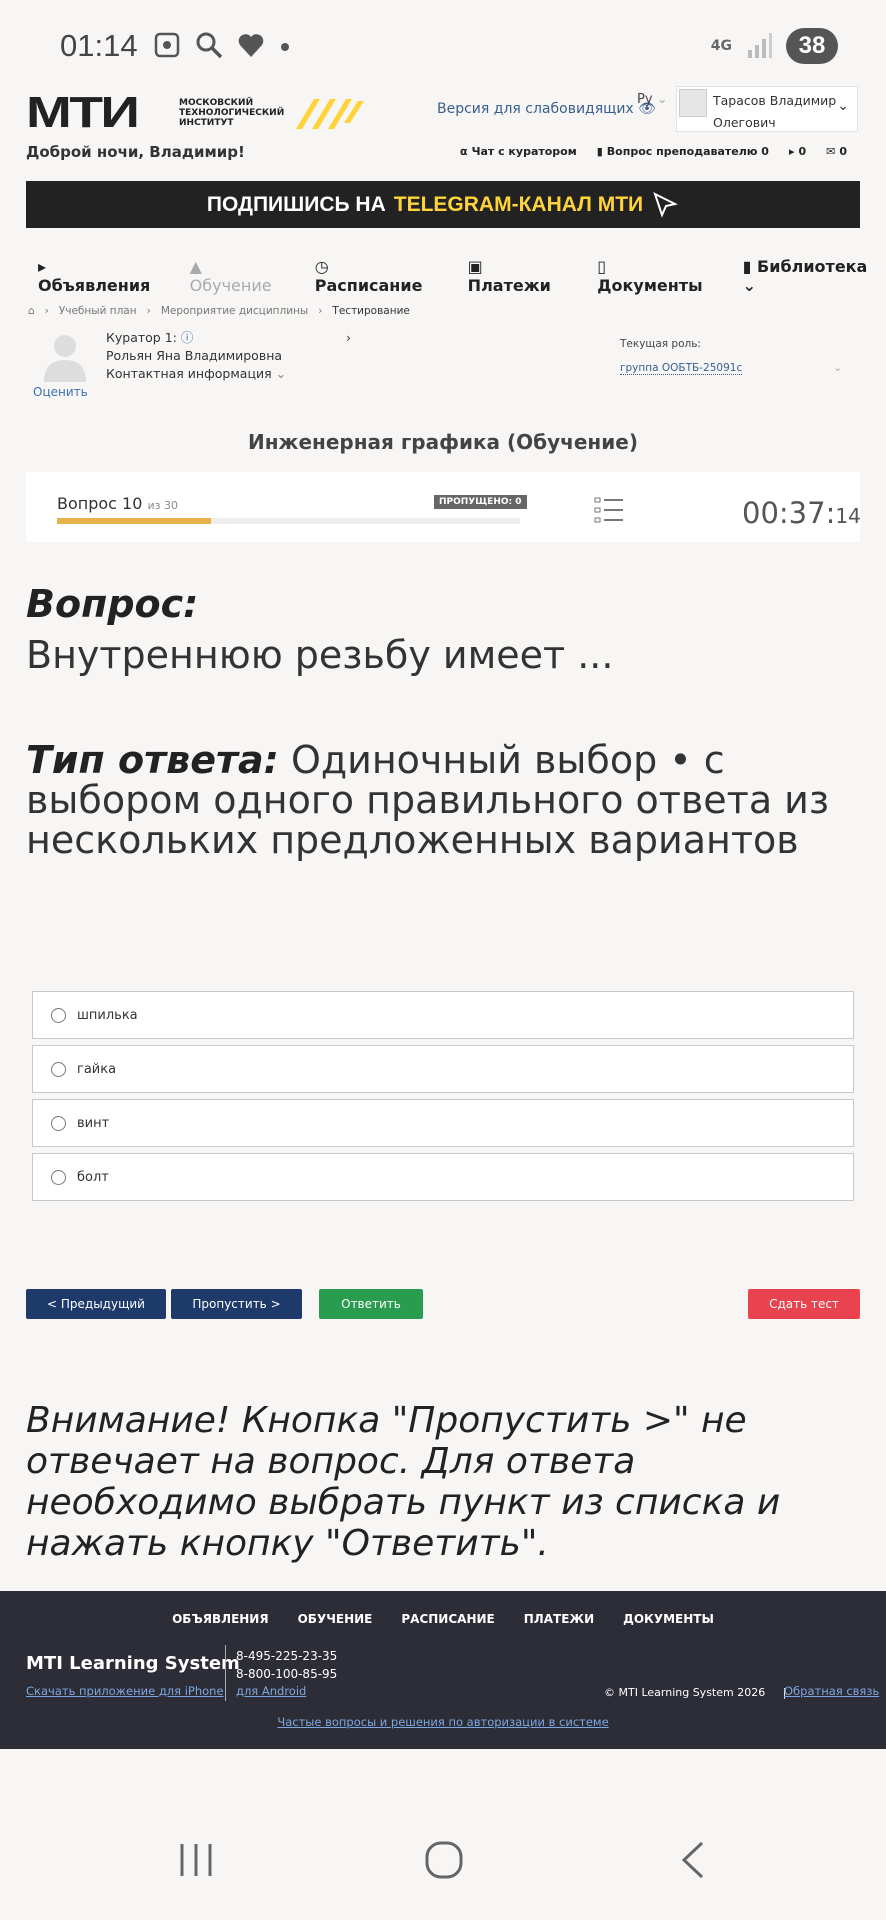 This screenshot has height=1920, width=886. I want to click on finish-test-button: Сдать тест, so click(804, 1304).